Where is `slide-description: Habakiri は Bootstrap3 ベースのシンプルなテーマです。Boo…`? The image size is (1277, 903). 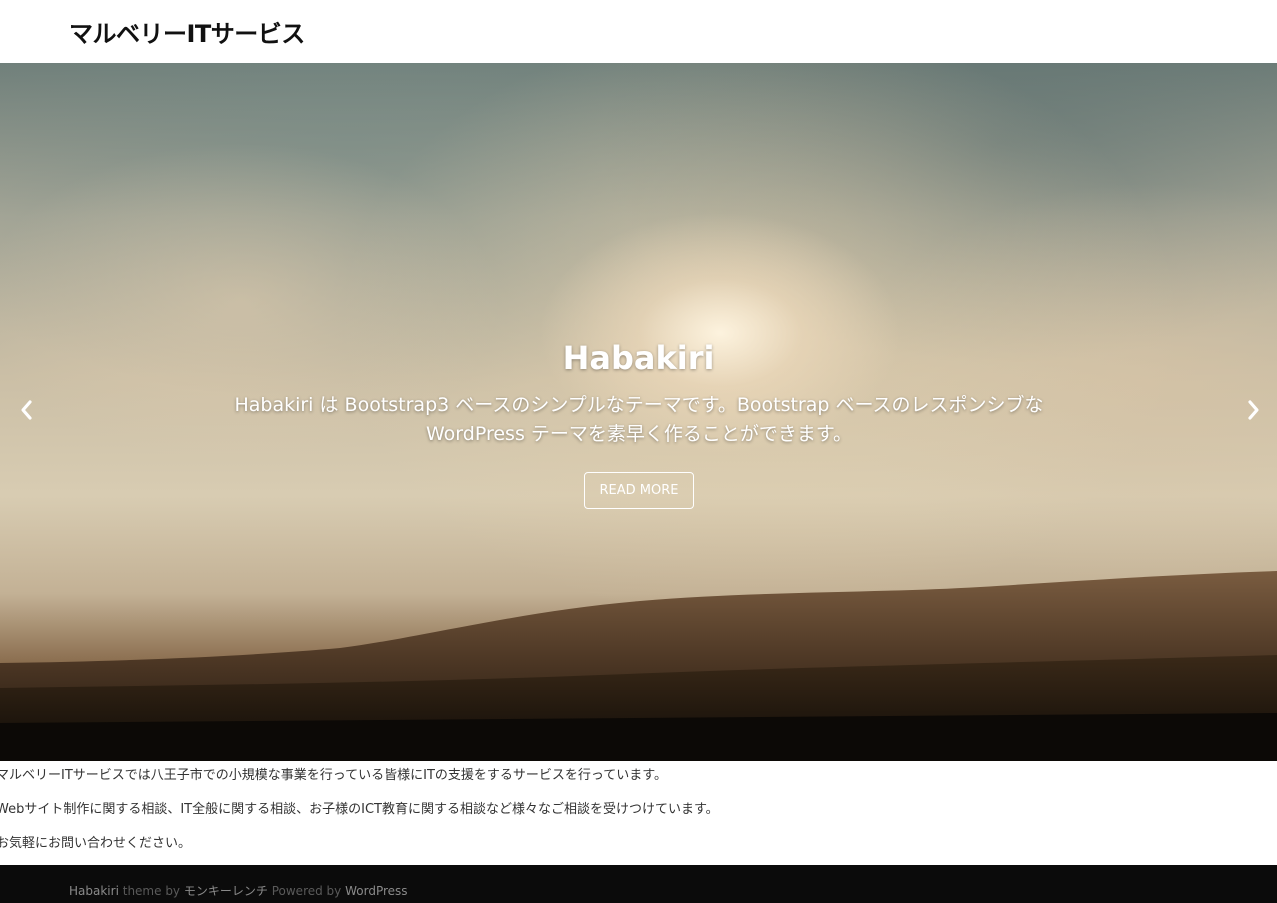 slide-description: Habakiri は Bootstrap3 ベースのシンプルなテーマです。Boo… is located at coordinates (639, 419).